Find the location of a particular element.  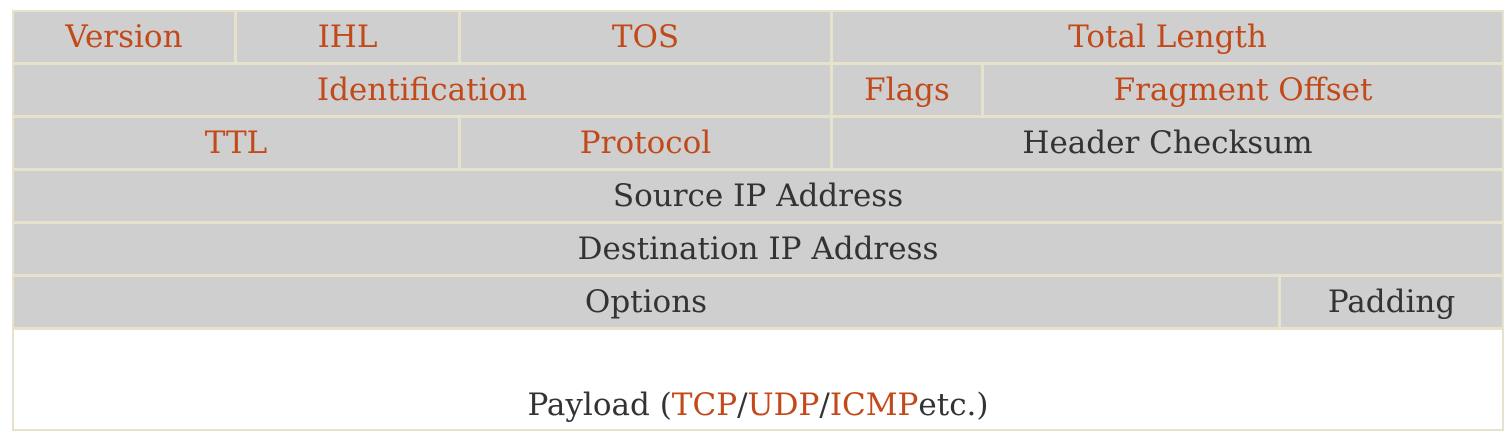

header-row-6: Options Padding is located at coordinates (758, 302).